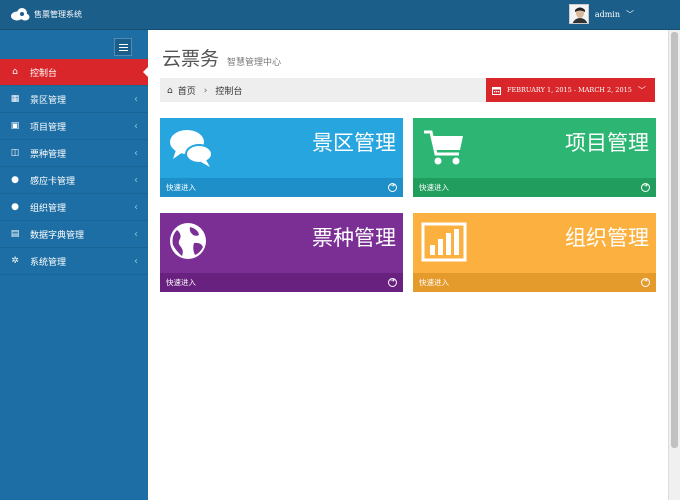 The height and width of the screenshot is (500, 680). Describe the element at coordinates (281, 157) in the screenshot. I see `tile-scenic-management: 景区管理 快速进入` at that location.